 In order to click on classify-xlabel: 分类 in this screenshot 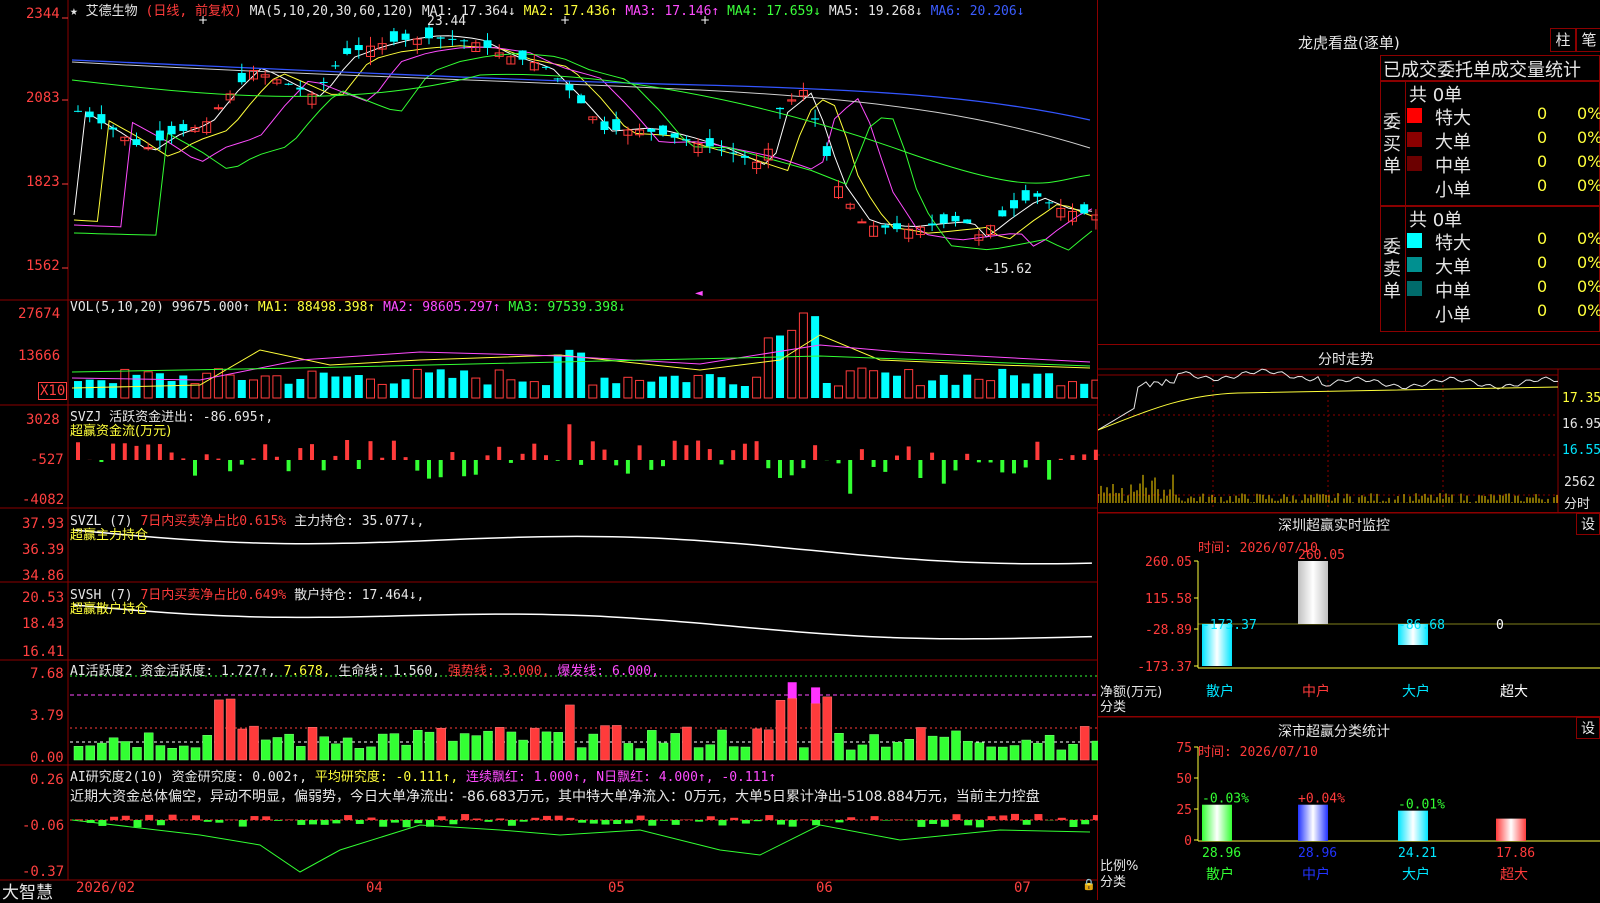, I will do `click(1113, 880)`.